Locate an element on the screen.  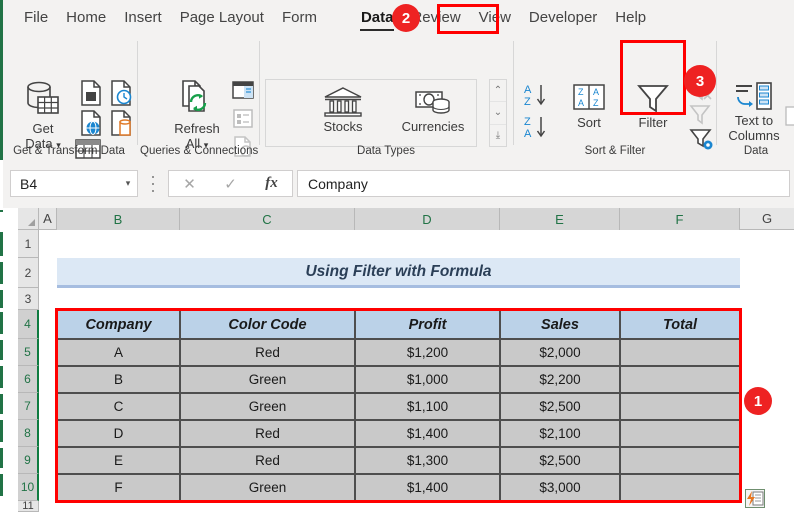
tab-view-label: View is located at coordinates (494, 17).